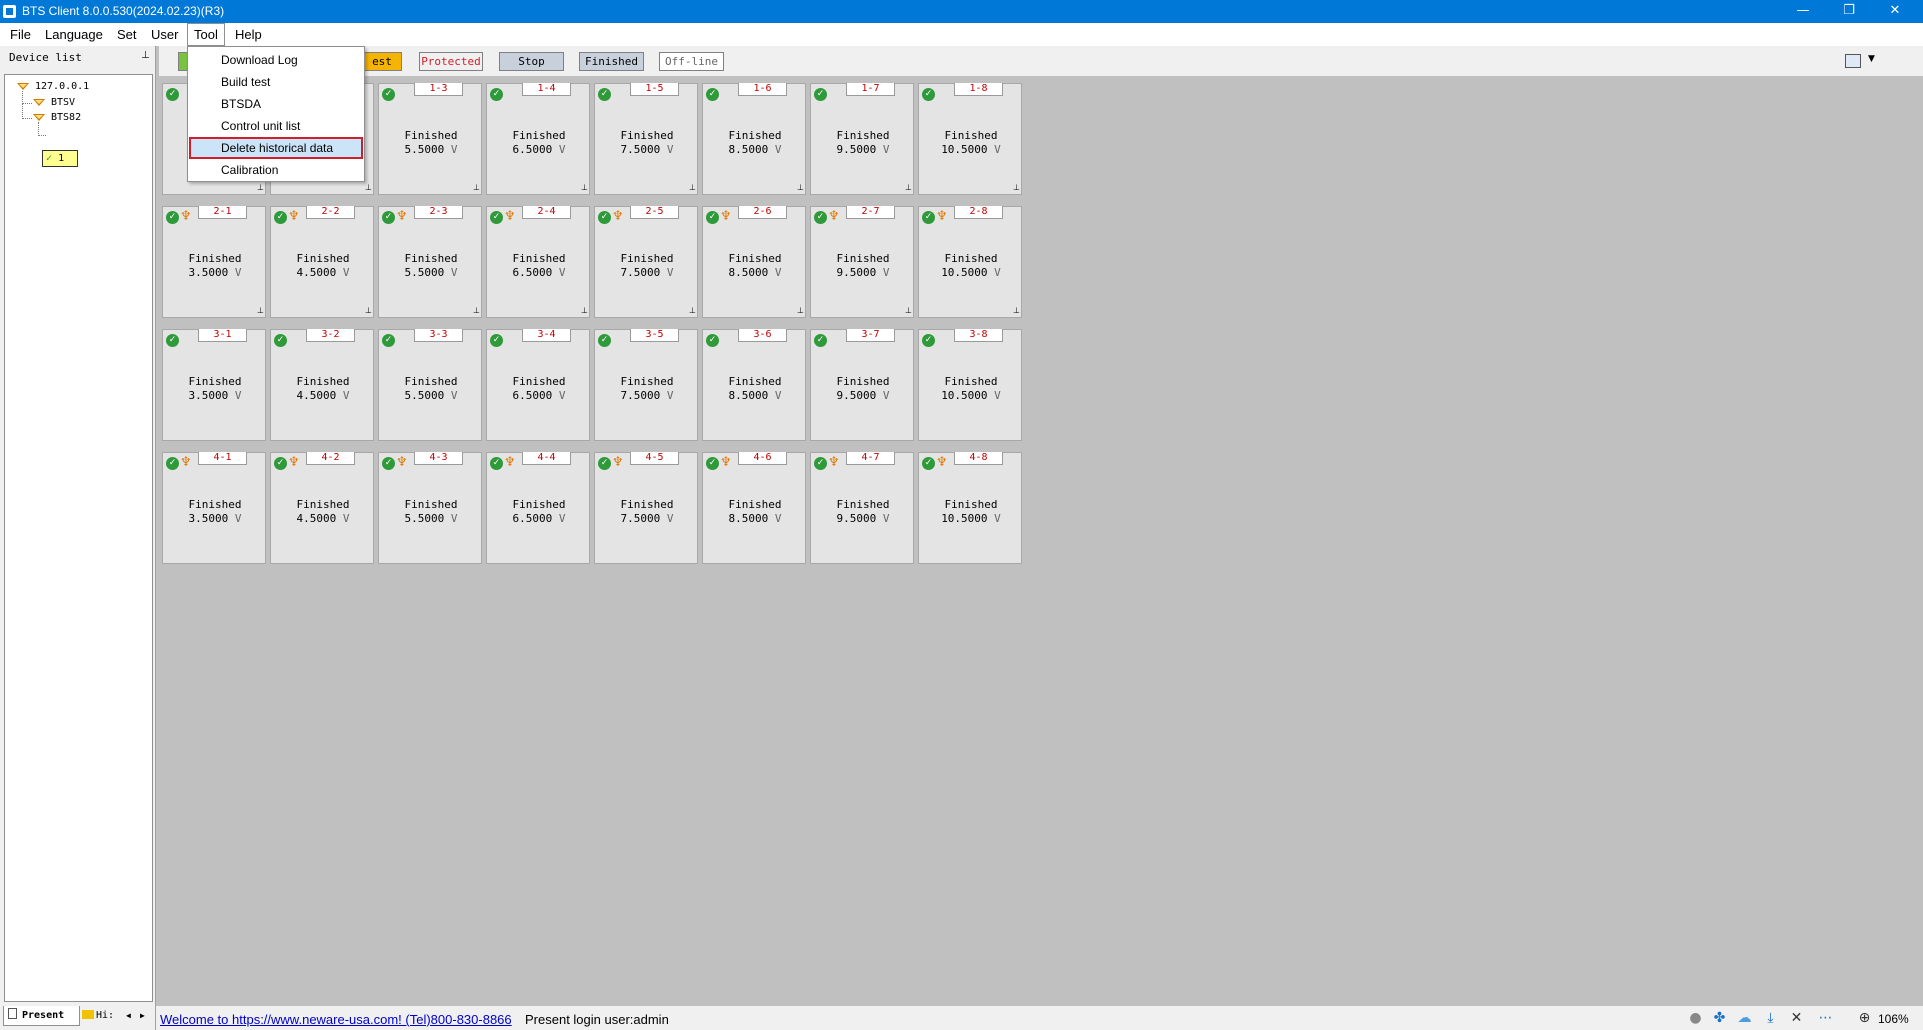 This screenshot has height=1030, width=1923. Describe the element at coordinates (1895, 11) in the screenshot. I see `close-button: ✕` at that location.